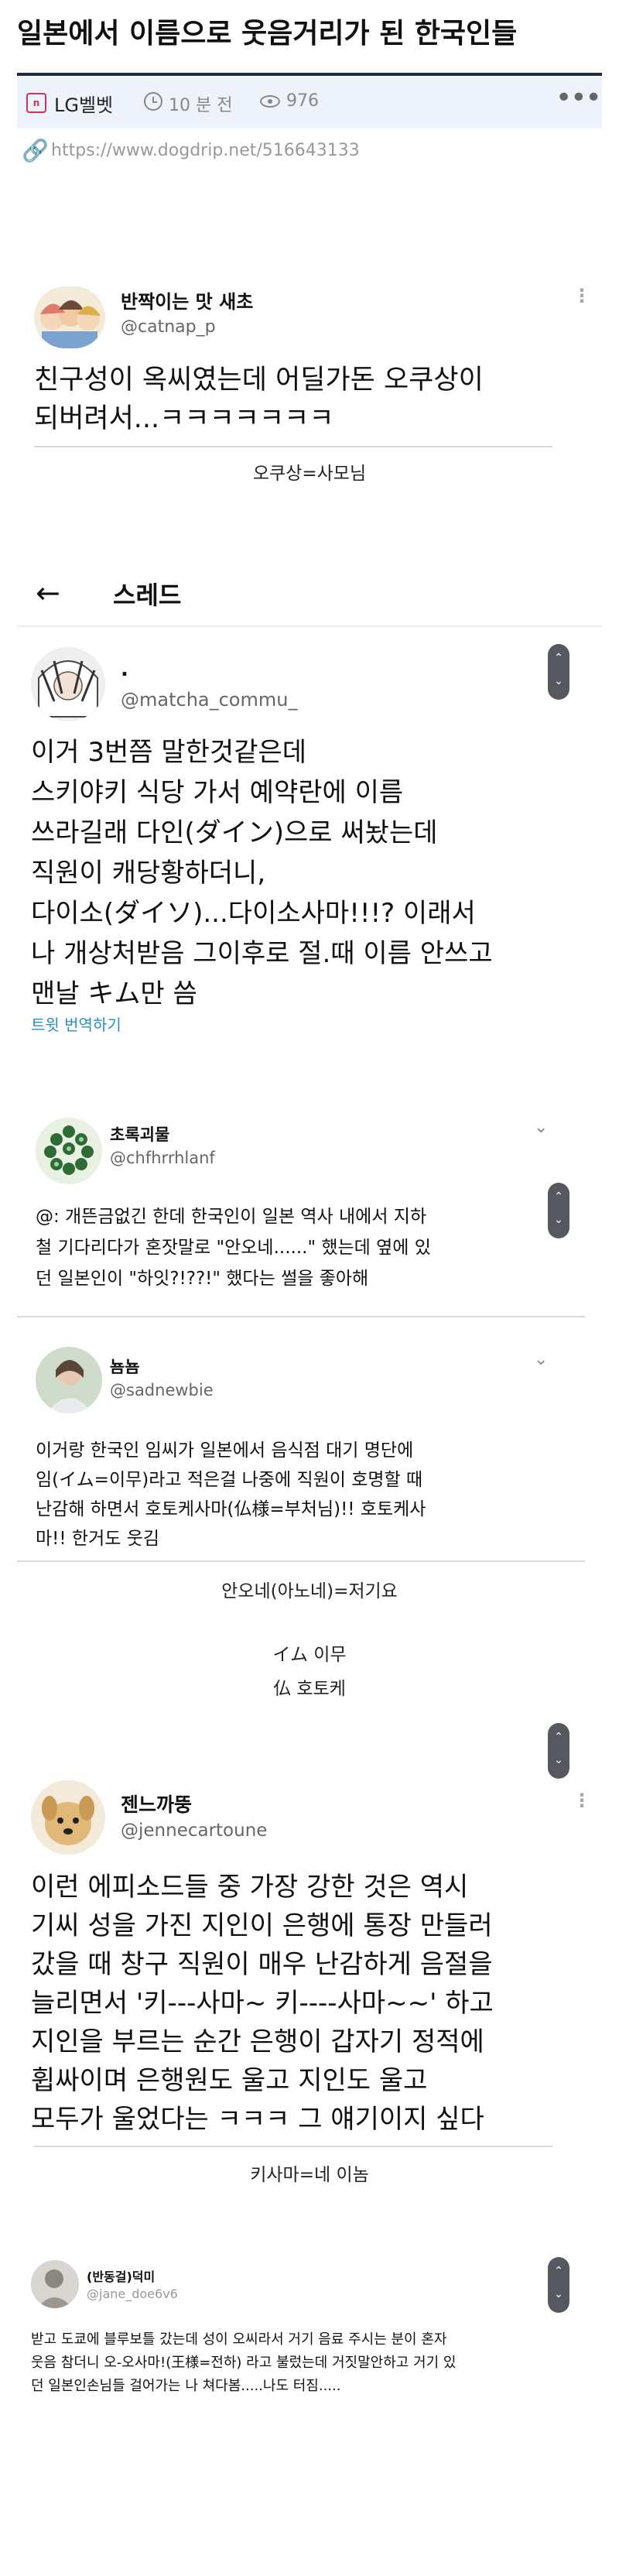  Describe the element at coordinates (114, 993) in the screenshot. I see `tweet-text-line: 맨날 キム만 씀` at that location.